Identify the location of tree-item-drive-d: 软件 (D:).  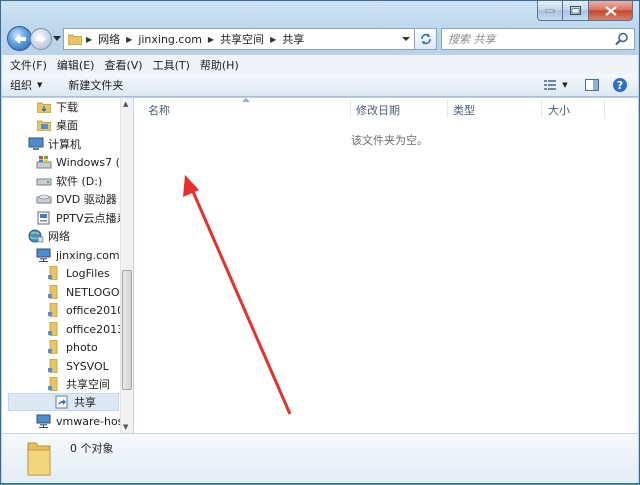
(69, 181).